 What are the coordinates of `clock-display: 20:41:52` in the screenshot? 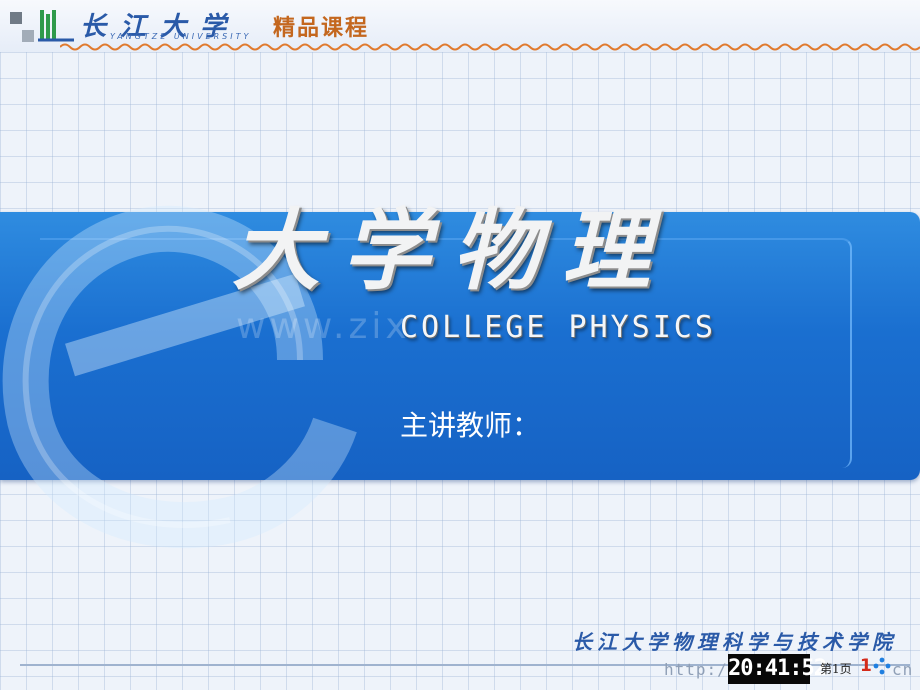 It's located at (777, 669).